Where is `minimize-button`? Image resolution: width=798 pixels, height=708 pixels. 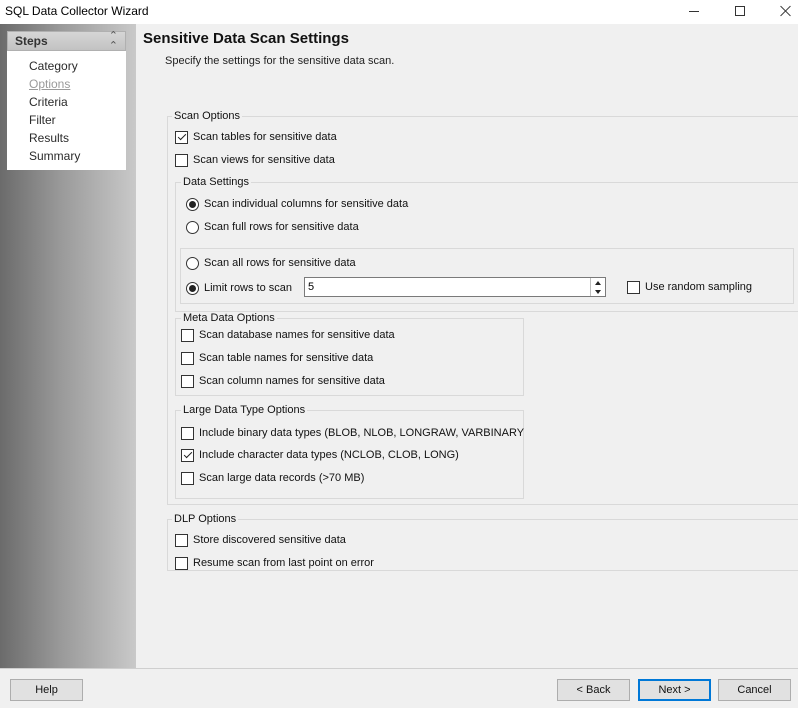 minimize-button is located at coordinates (694, 11).